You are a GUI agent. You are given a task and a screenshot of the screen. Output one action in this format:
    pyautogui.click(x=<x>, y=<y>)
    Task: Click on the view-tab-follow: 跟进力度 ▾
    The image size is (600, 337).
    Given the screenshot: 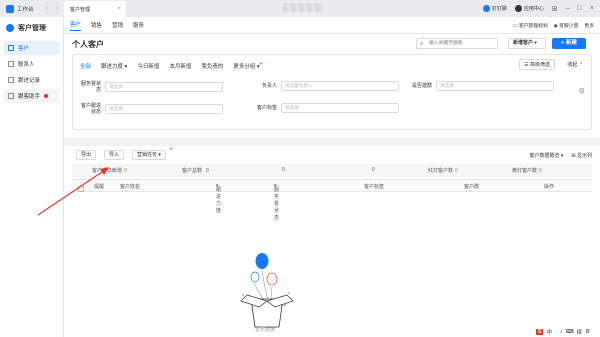 What is the action you would take?
    pyautogui.click(x=114, y=66)
    